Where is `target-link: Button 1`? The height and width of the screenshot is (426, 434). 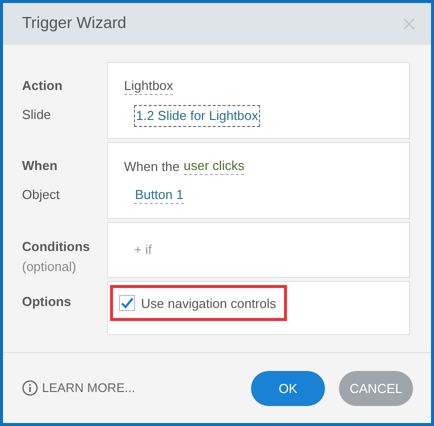
target-link: Button 1 is located at coordinates (159, 195).